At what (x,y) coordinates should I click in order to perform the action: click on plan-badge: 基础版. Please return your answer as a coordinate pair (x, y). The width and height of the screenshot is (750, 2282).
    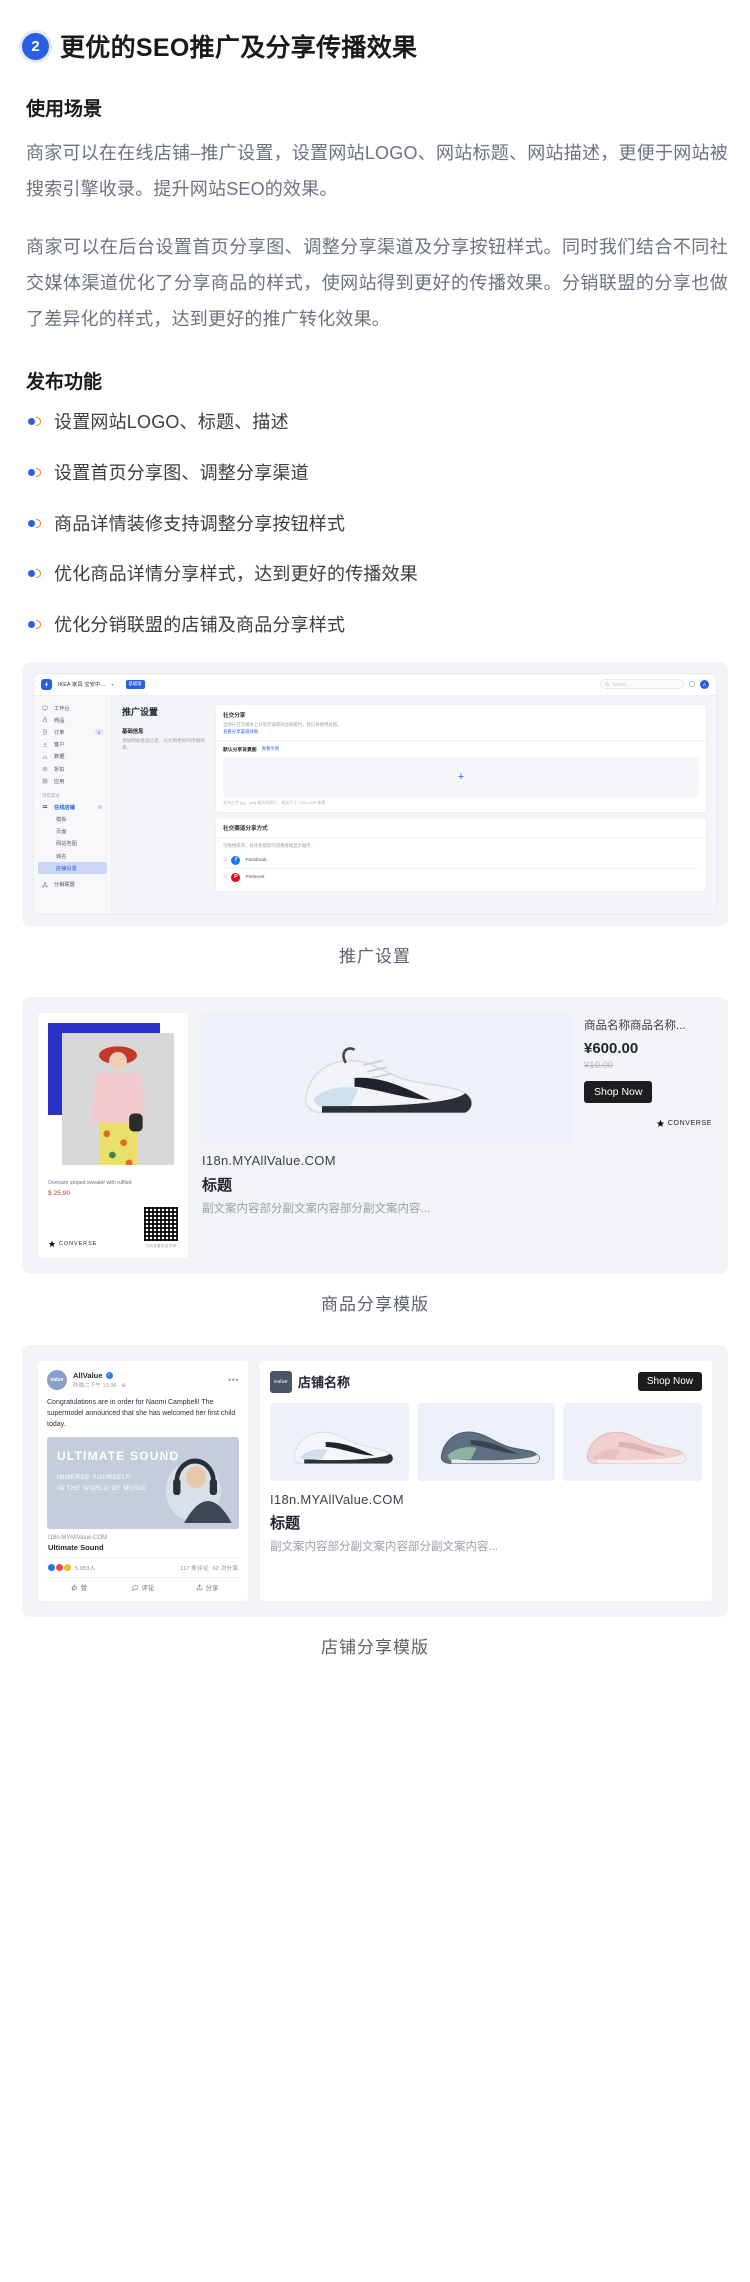
    Looking at the image, I should click on (135, 684).